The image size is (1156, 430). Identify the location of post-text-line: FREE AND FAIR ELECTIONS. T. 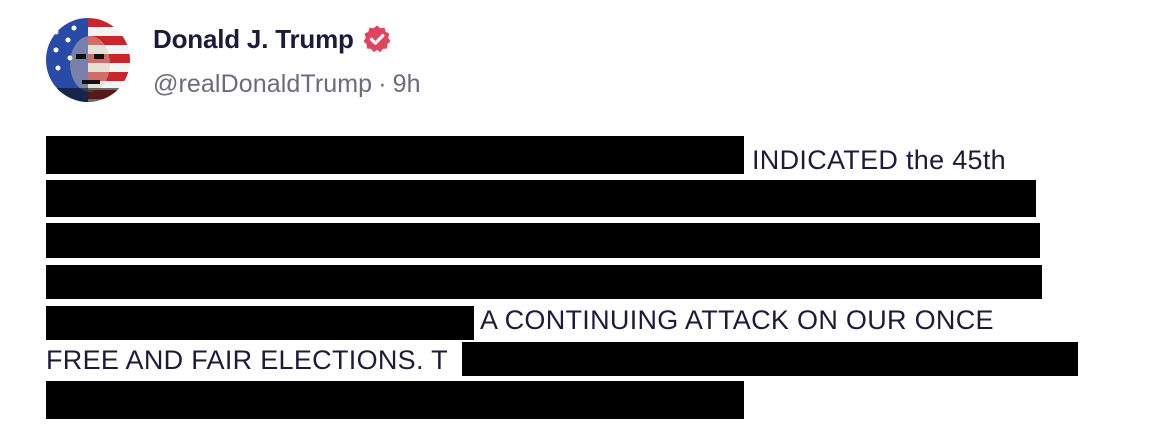
(247, 360).